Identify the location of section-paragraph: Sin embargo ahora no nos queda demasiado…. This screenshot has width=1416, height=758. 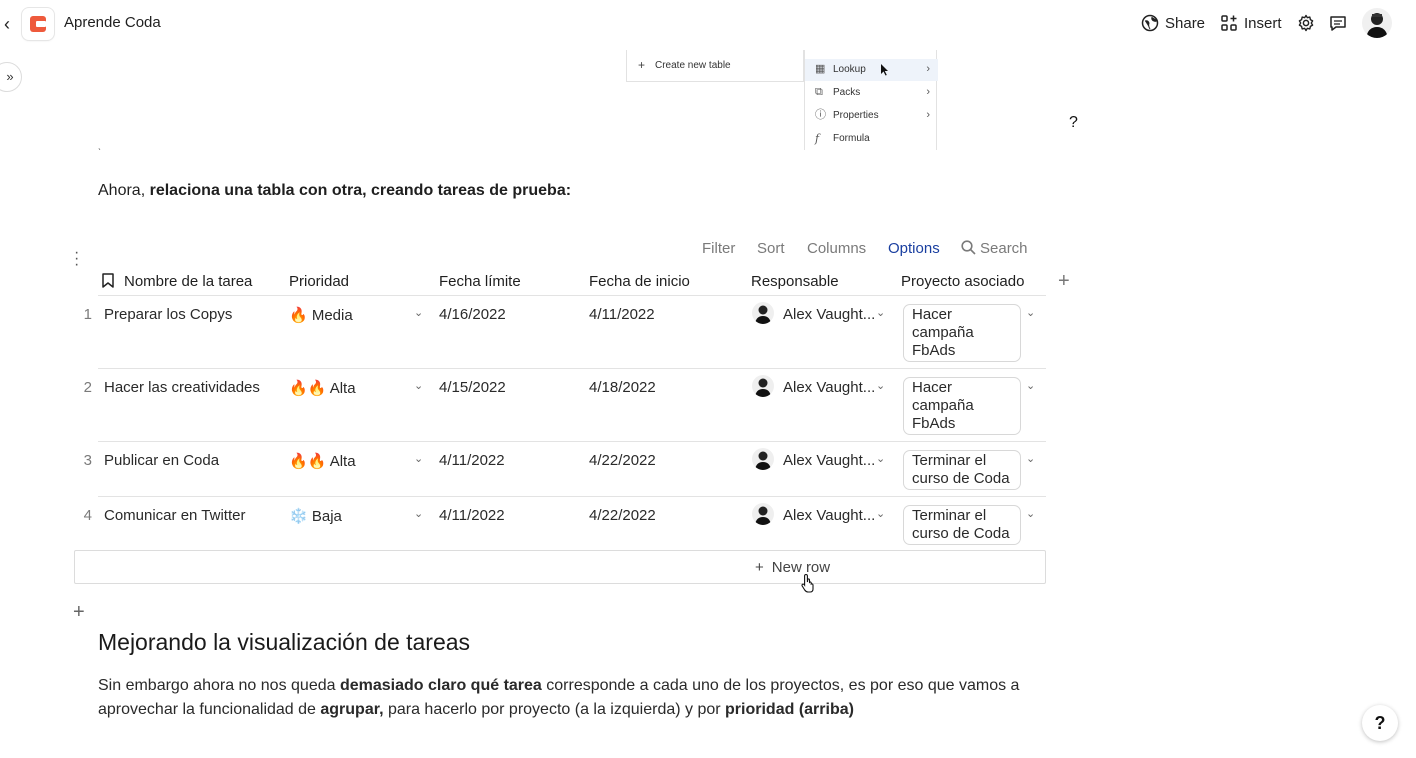
(578, 698).